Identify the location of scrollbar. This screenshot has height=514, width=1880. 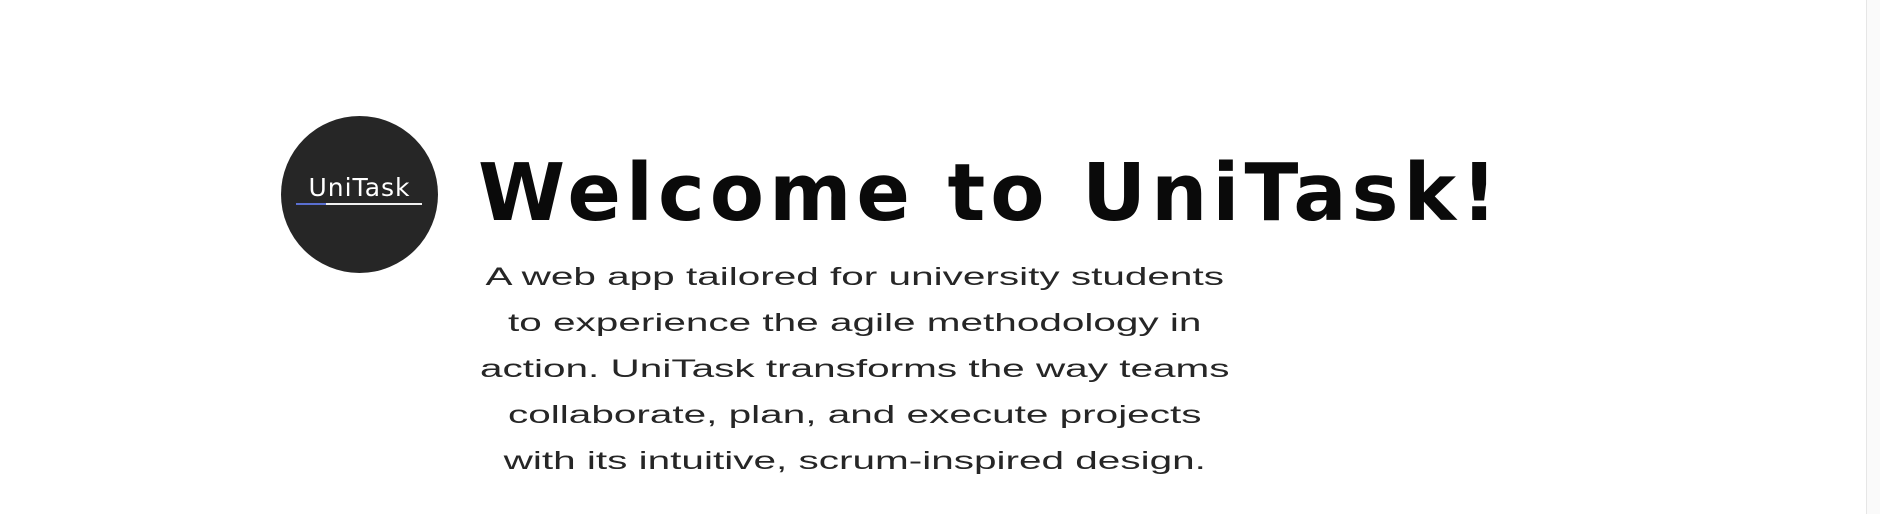
(1873, 257).